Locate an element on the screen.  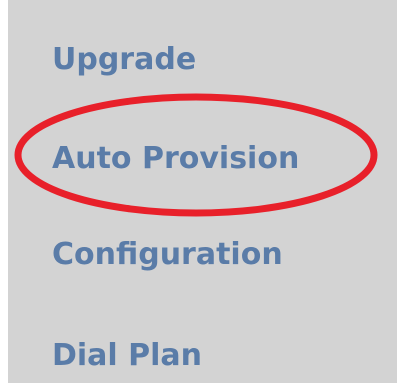
menu-item-upgrade: Upgrade is located at coordinates (124, 60).